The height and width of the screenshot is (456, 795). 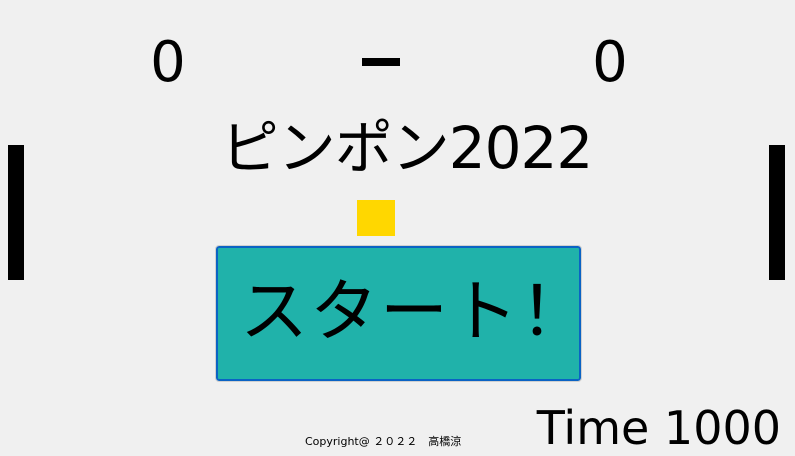 I want to click on start-button: スタート！, so click(x=401, y=313).